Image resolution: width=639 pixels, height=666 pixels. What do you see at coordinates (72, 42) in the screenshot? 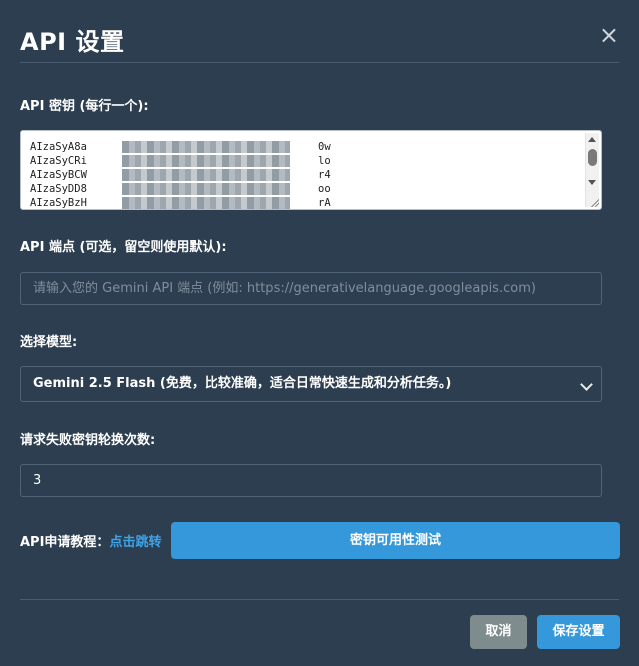
I see `dialog-title: API 设置` at bounding box center [72, 42].